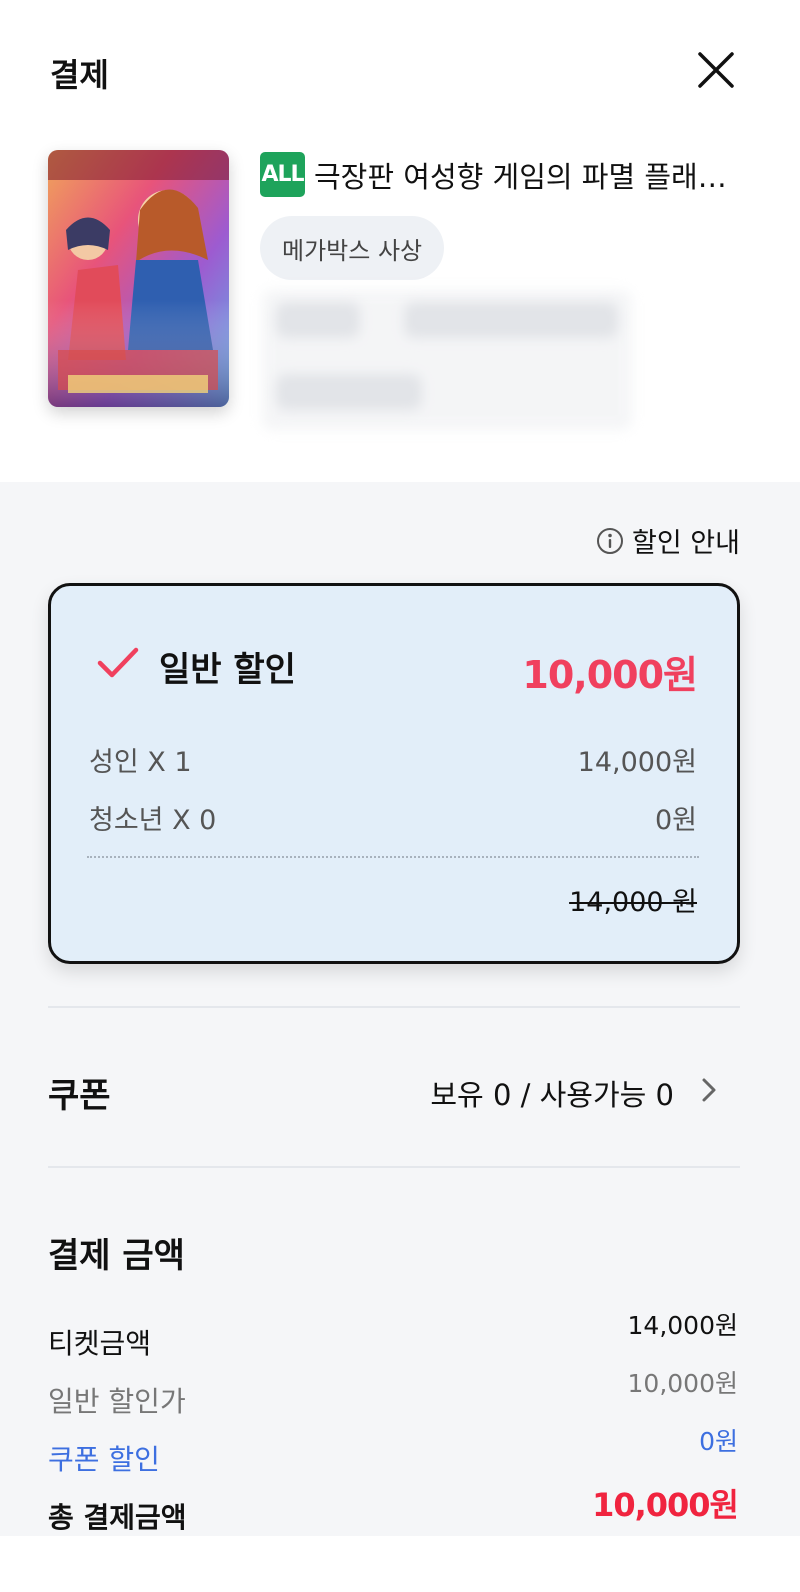  Describe the element at coordinates (138, 278) in the screenshot. I see `movie-poster` at that location.